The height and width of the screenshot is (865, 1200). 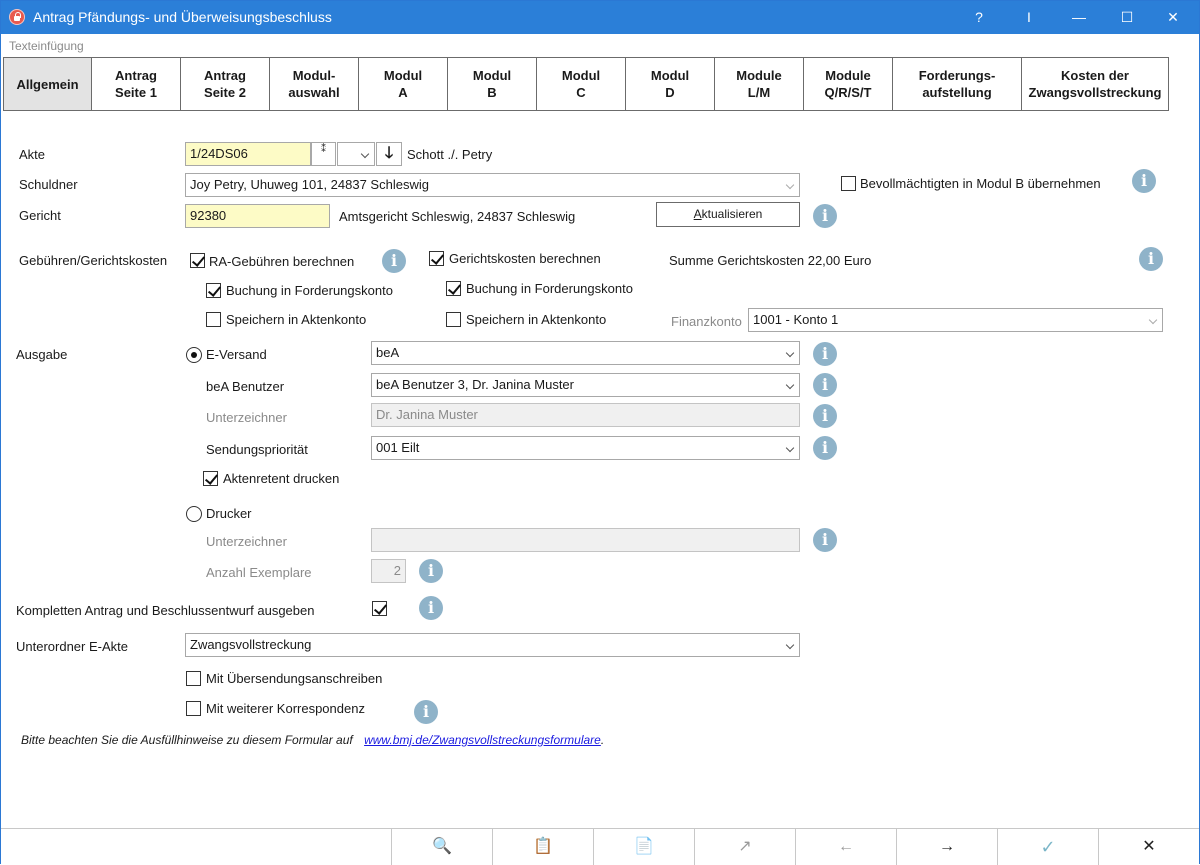 I want to click on unterordner-label: Unterordner E-Akte, so click(x=72, y=646).